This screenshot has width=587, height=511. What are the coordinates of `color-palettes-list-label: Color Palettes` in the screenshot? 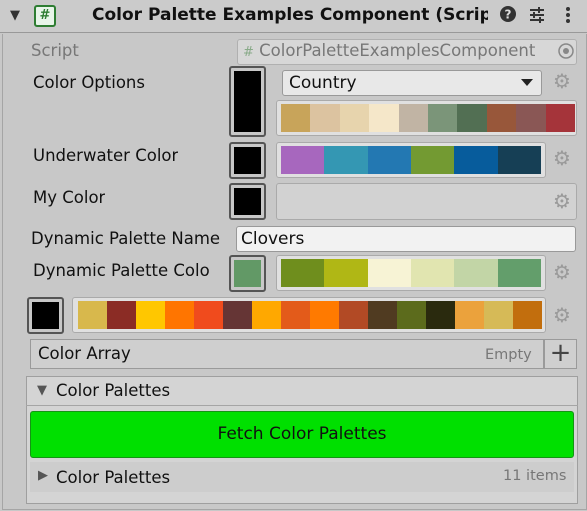 It's located at (113, 477).